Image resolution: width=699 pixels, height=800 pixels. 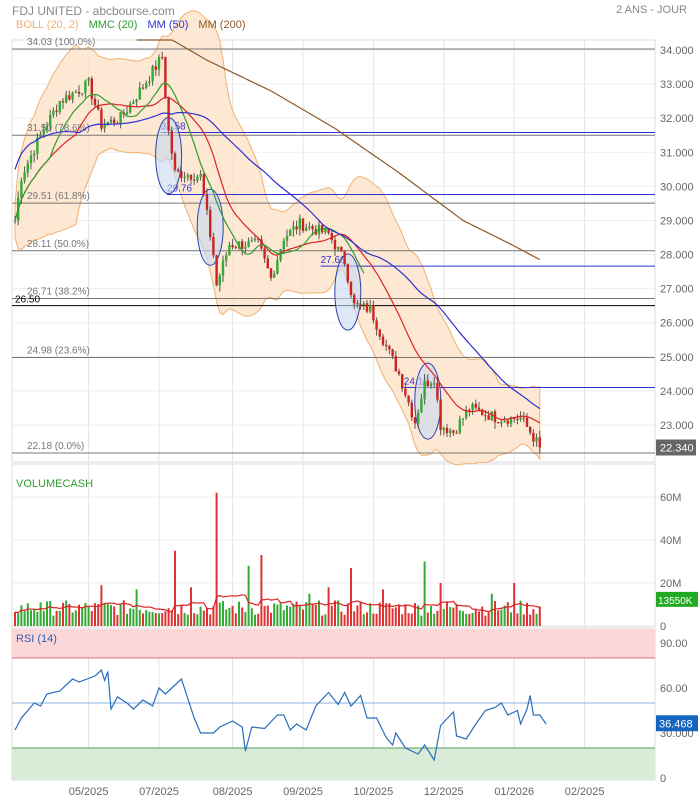 I want to click on x-tick-label: 01/2026, so click(x=514, y=792).